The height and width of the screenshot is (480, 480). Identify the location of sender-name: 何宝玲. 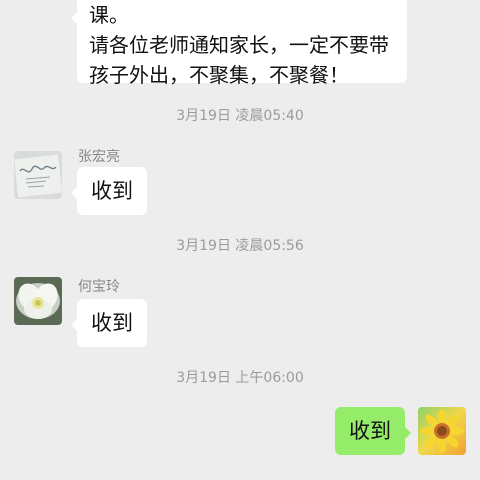
(99, 287).